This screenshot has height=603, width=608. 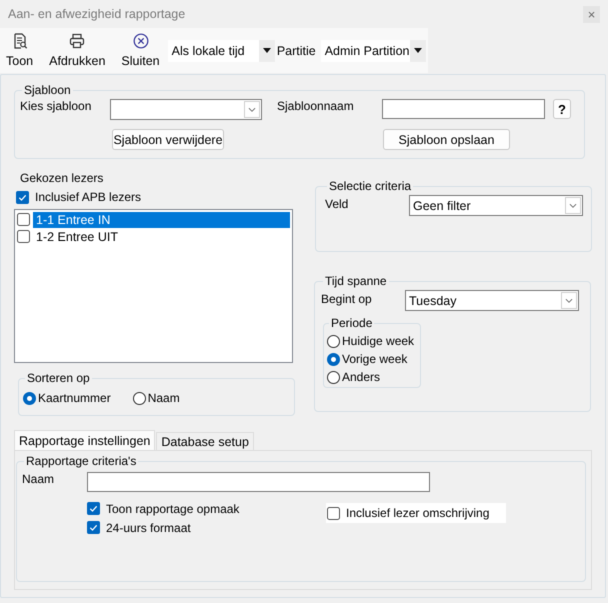 What do you see at coordinates (58, 378) in the screenshot?
I see `group-title: Sorteren op` at bounding box center [58, 378].